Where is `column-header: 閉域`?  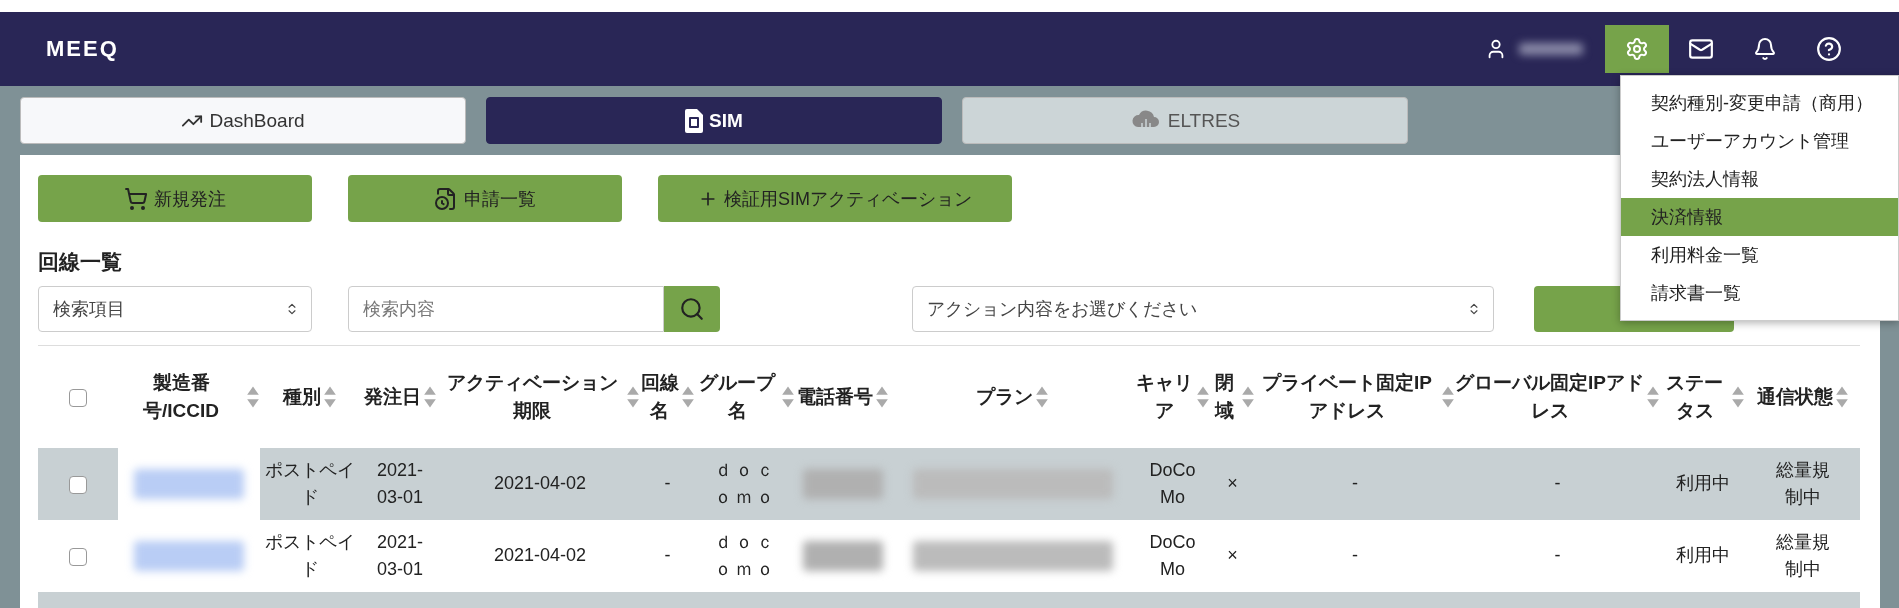 column-header: 閉域 is located at coordinates (1224, 397).